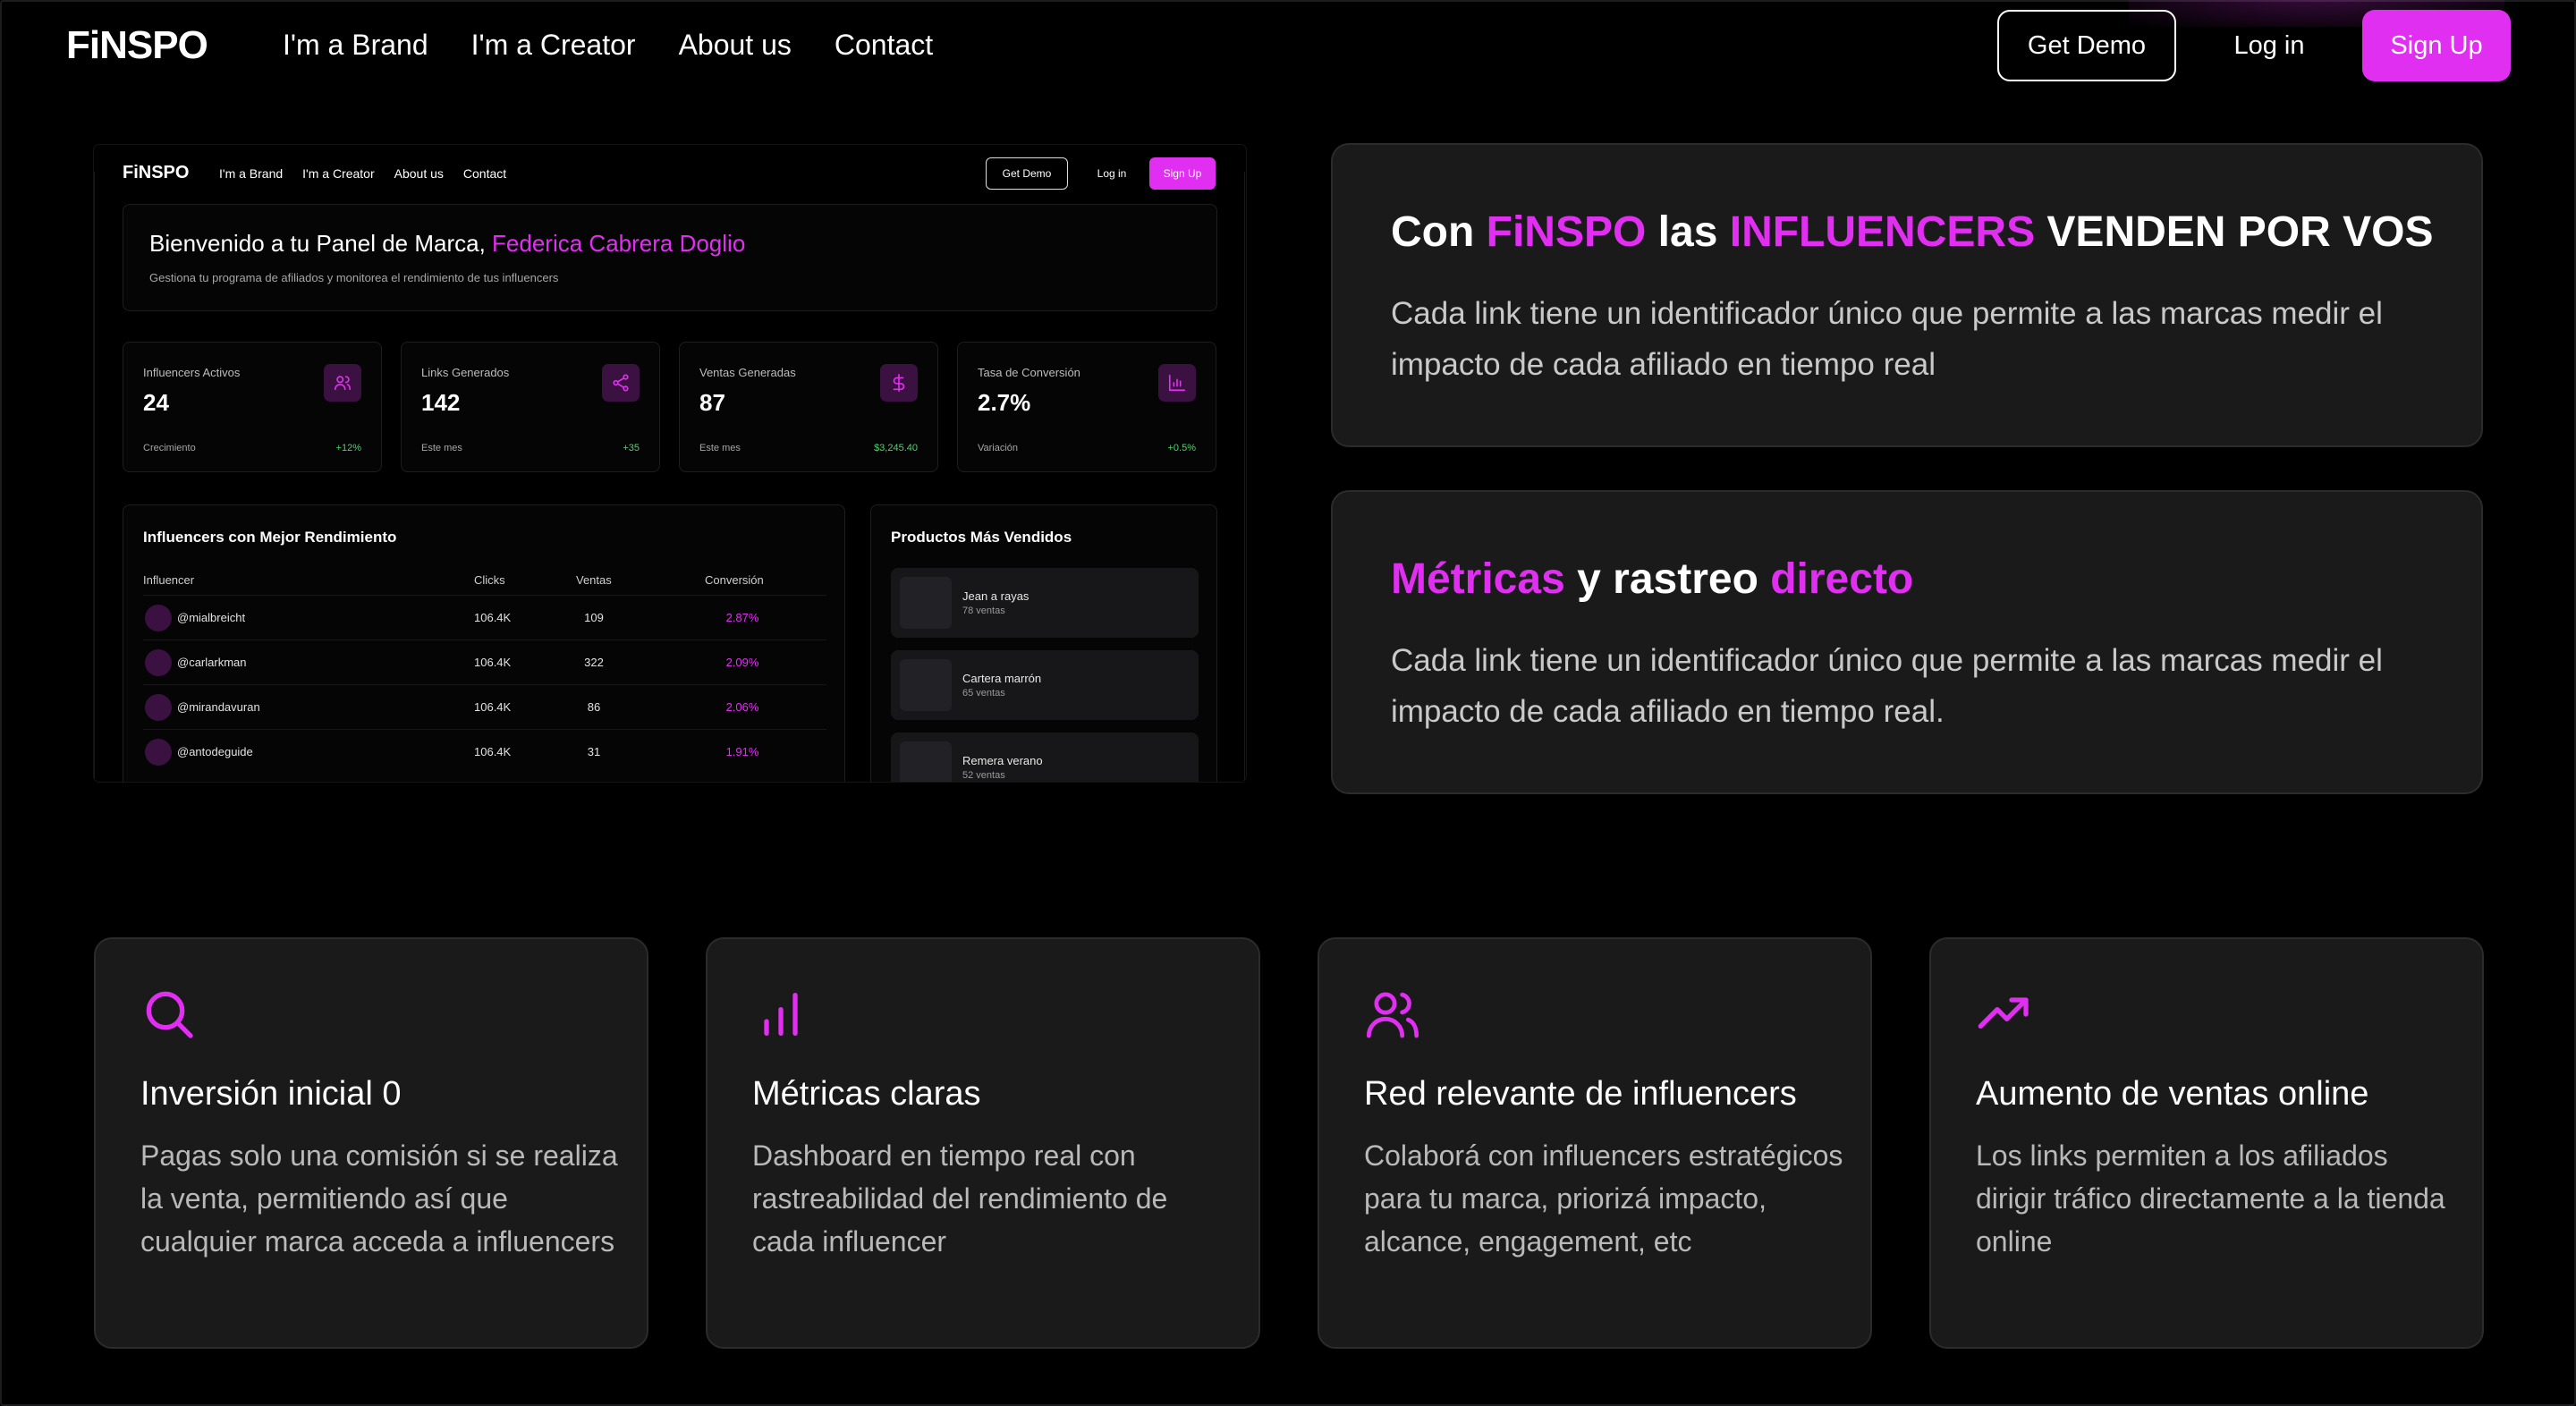 This screenshot has width=2576, height=1406. I want to click on table-header-ventas: Ventas, so click(594, 580).